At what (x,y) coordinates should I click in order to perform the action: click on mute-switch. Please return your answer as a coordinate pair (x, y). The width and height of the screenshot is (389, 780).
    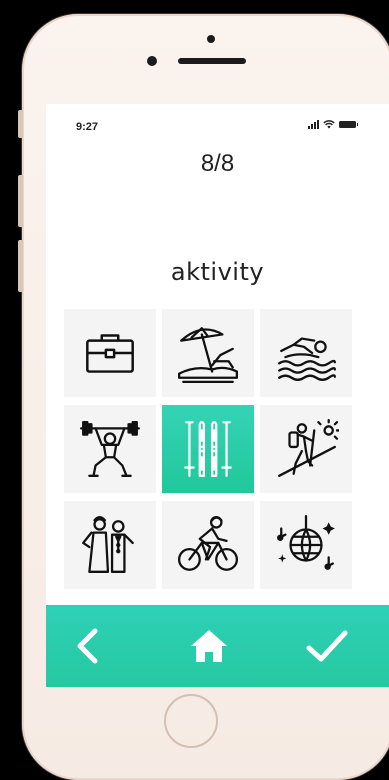
    Looking at the image, I should click on (20, 124).